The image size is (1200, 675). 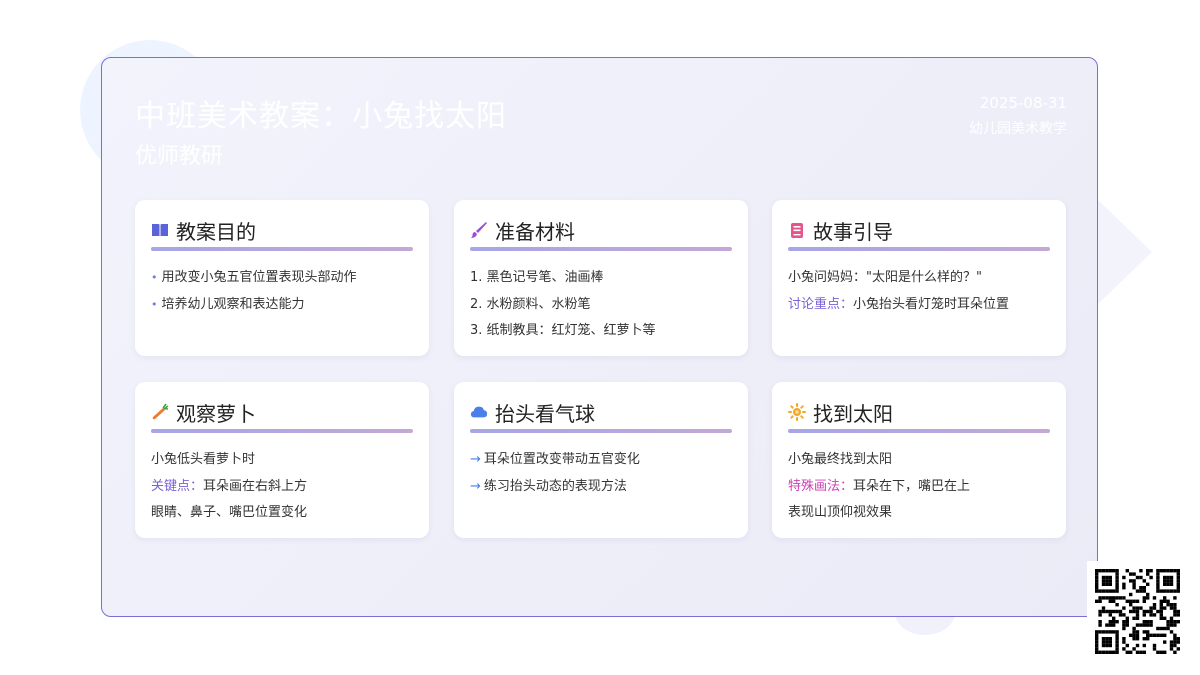 What do you see at coordinates (885, 277) in the screenshot?
I see `list-item: 小兔问妈妈："太阳是什么样的？"` at bounding box center [885, 277].